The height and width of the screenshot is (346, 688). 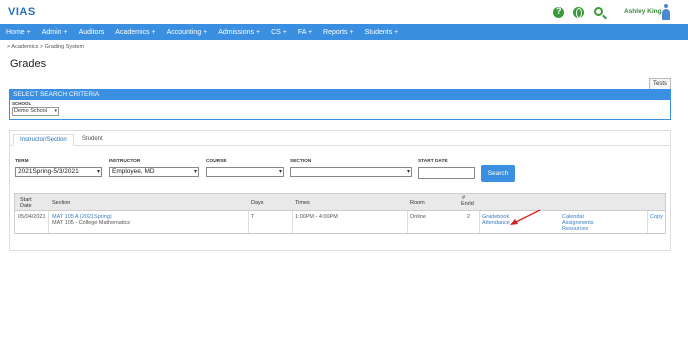 I want to click on user-icon, so click(x=666, y=12).